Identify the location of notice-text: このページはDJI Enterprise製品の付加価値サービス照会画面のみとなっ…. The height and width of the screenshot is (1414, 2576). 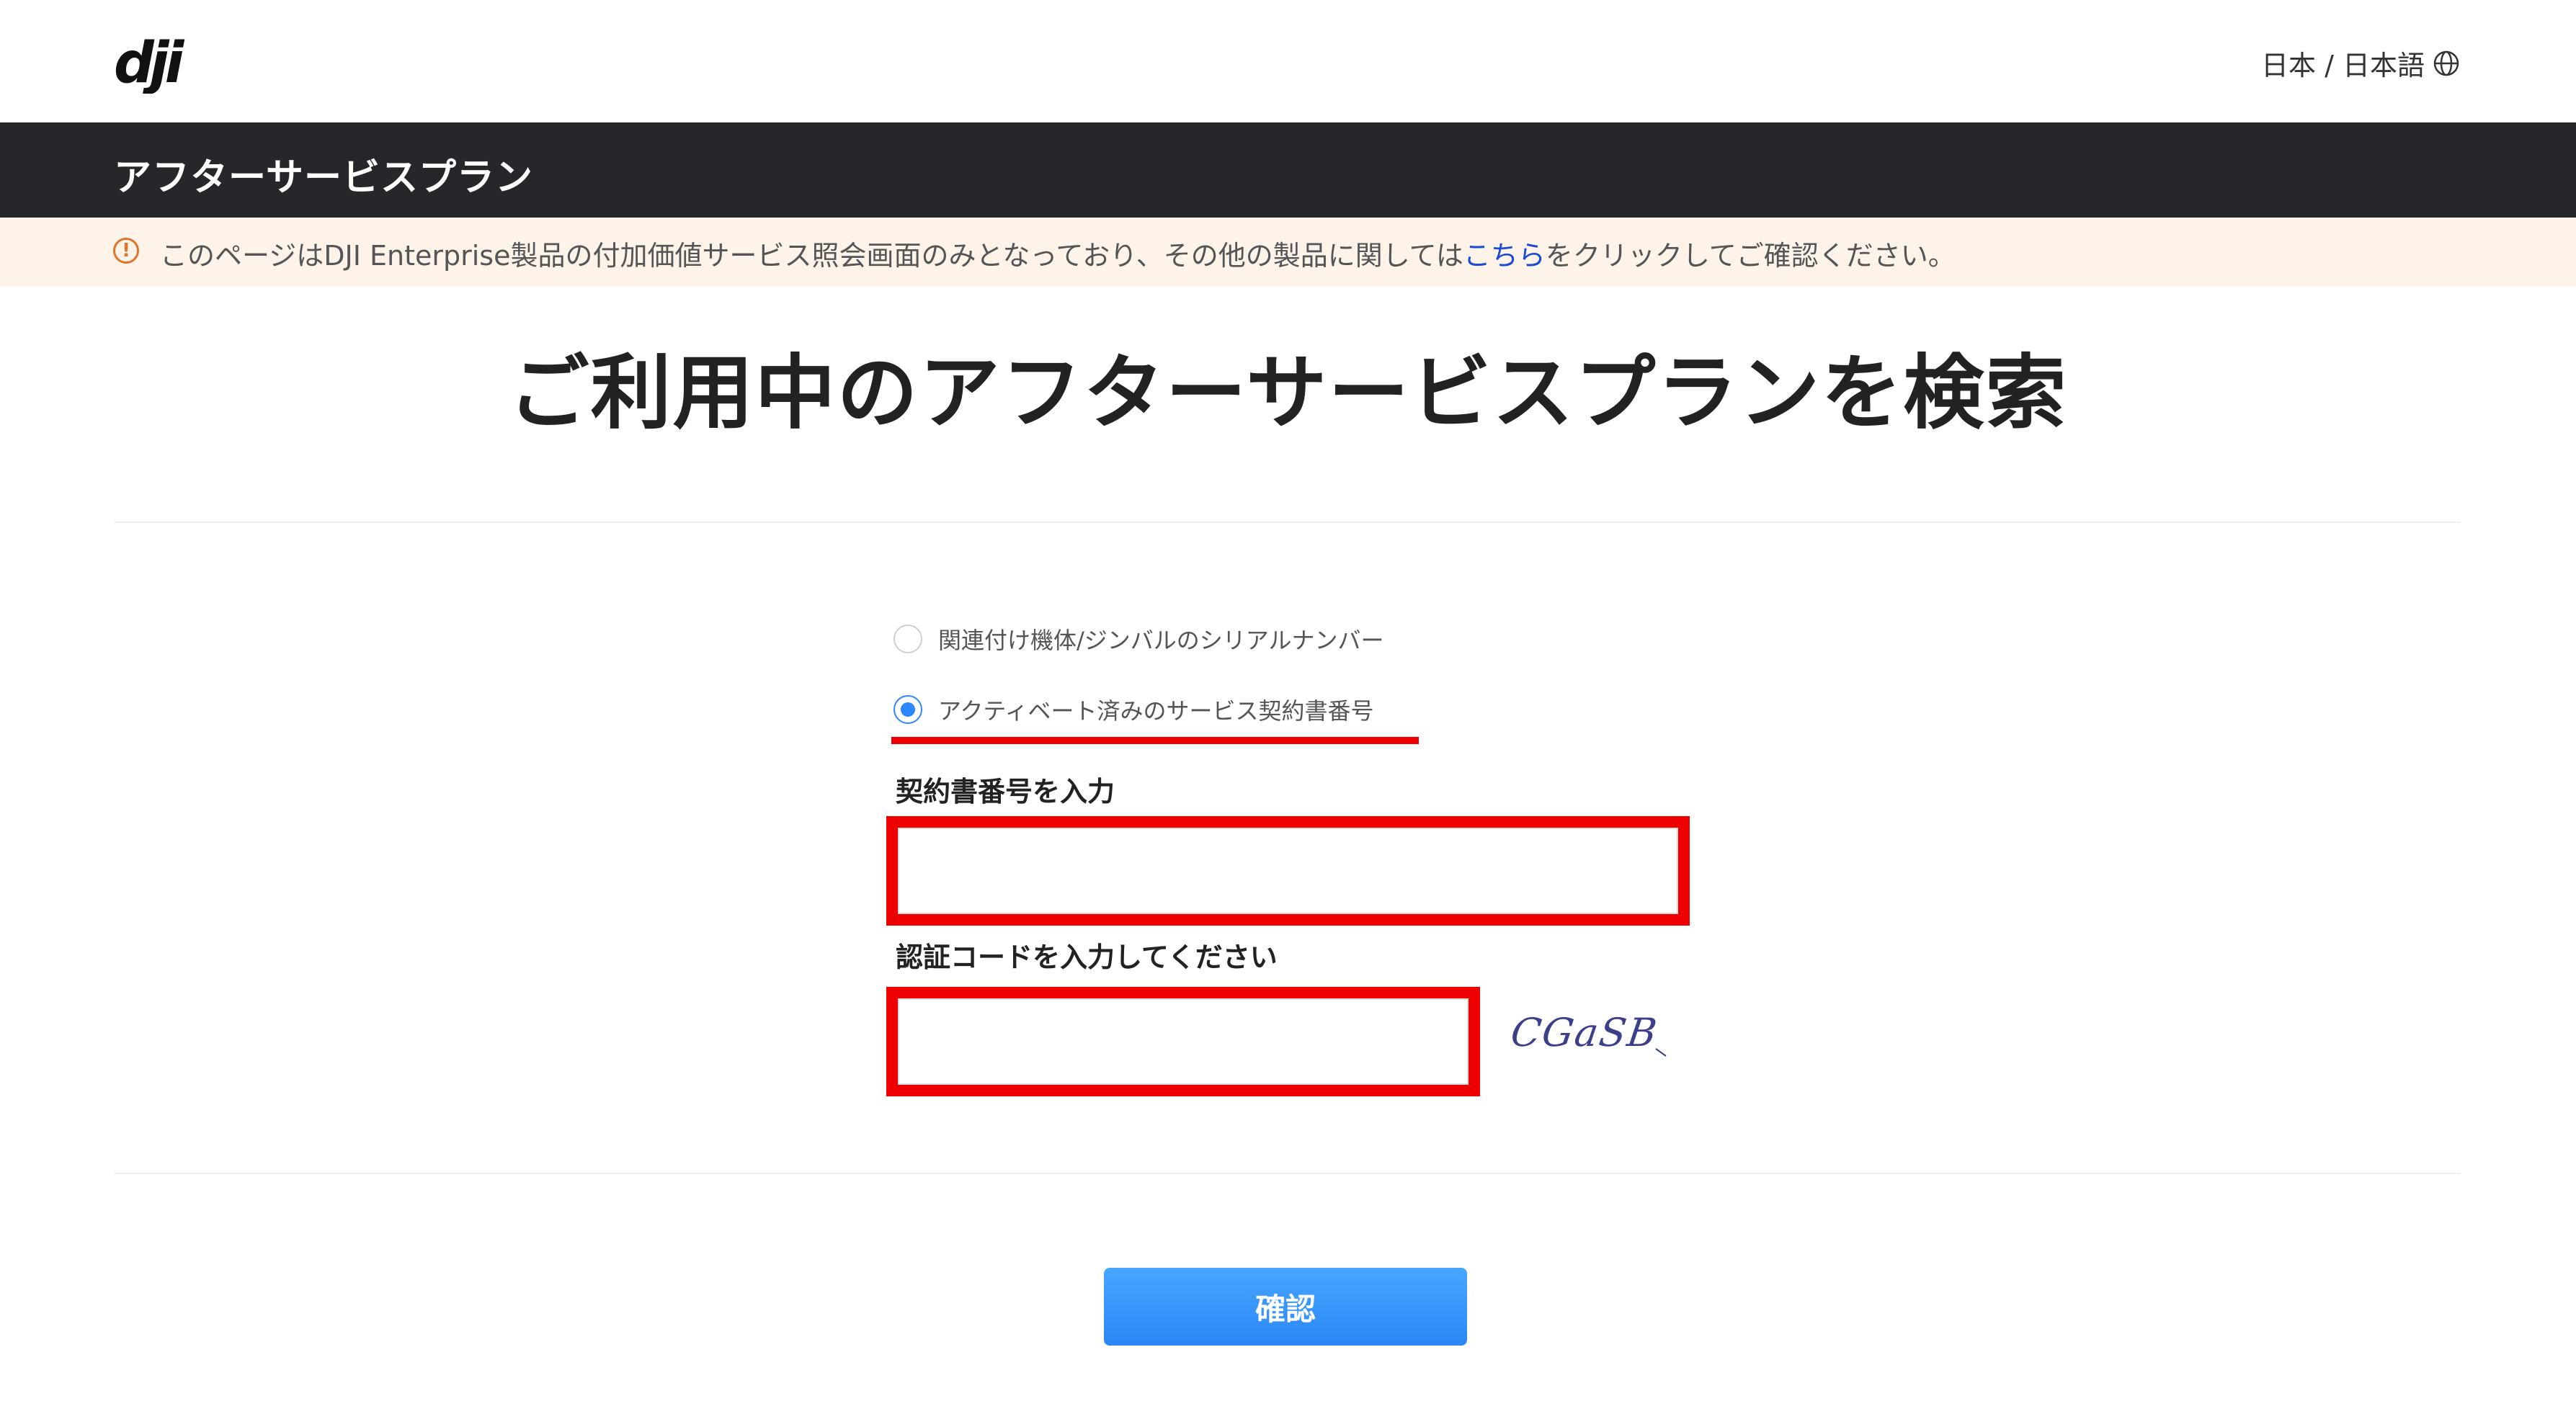
(1058, 253).